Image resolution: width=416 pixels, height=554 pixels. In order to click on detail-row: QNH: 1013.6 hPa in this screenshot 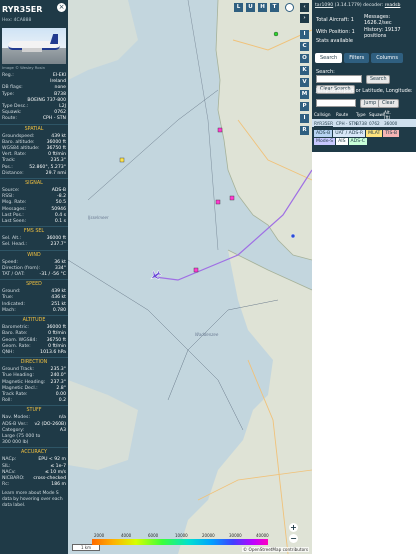, I will do `click(34, 353)`.